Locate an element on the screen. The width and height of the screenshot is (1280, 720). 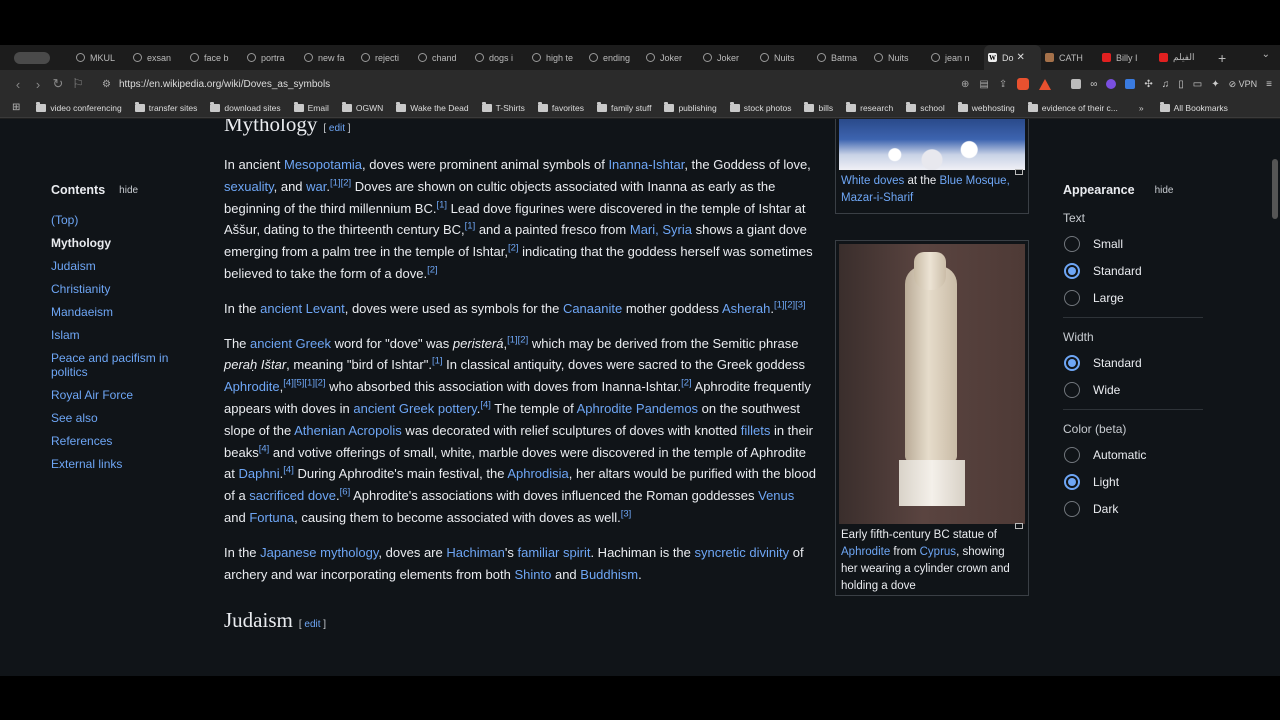
browser-tab: chand is located at coordinates (442, 57).